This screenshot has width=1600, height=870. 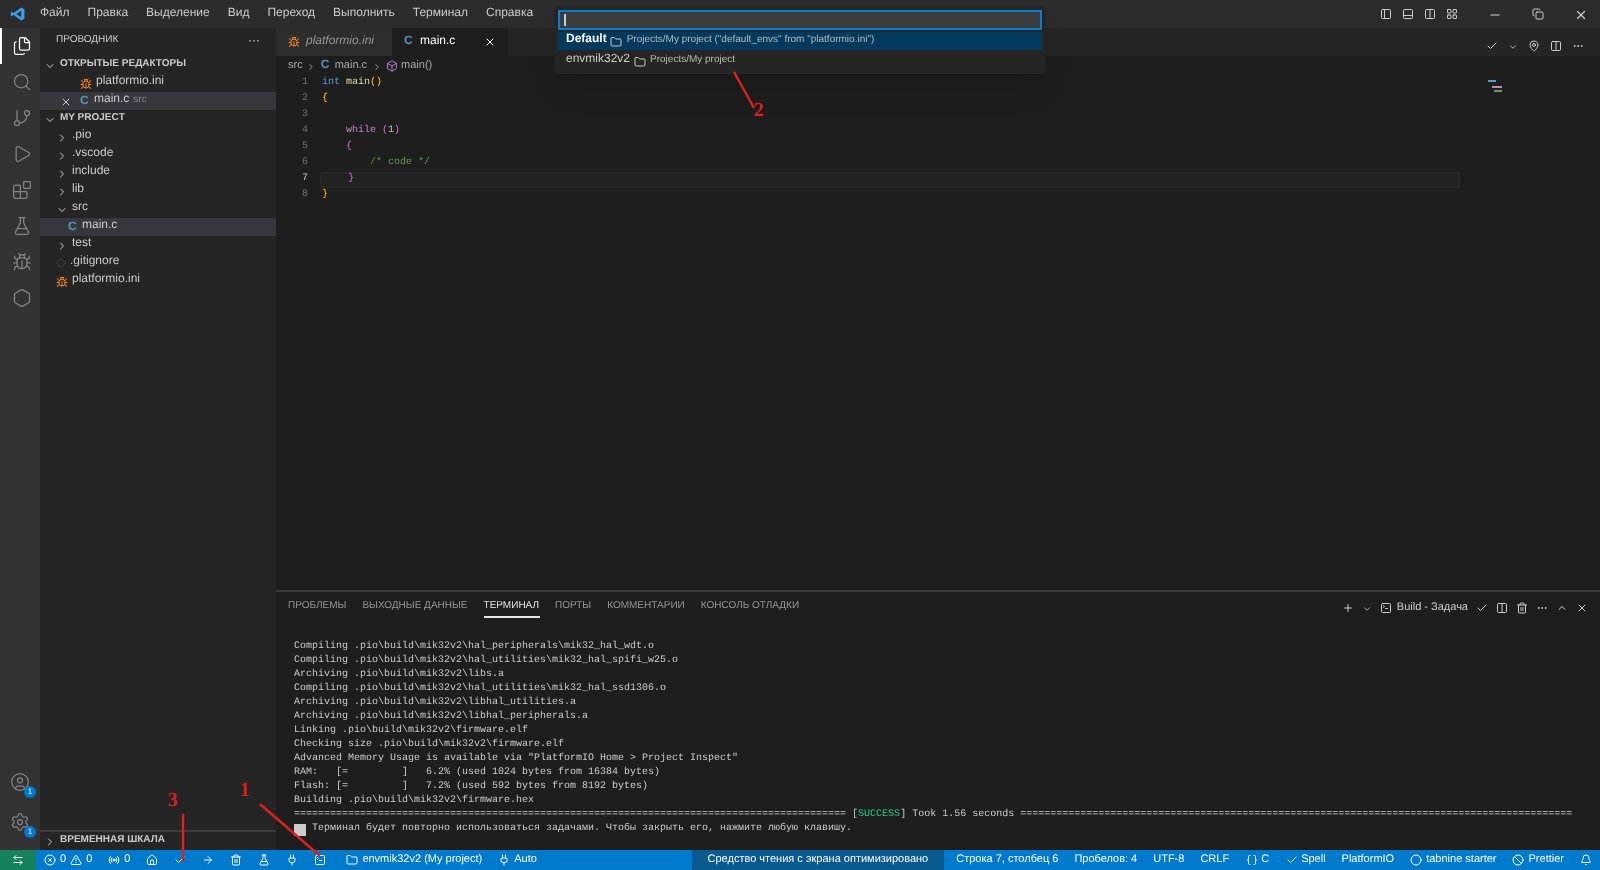 What do you see at coordinates (264, 860) in the screenshot?
I see `flask-icon` at bounding box center [264, 860].